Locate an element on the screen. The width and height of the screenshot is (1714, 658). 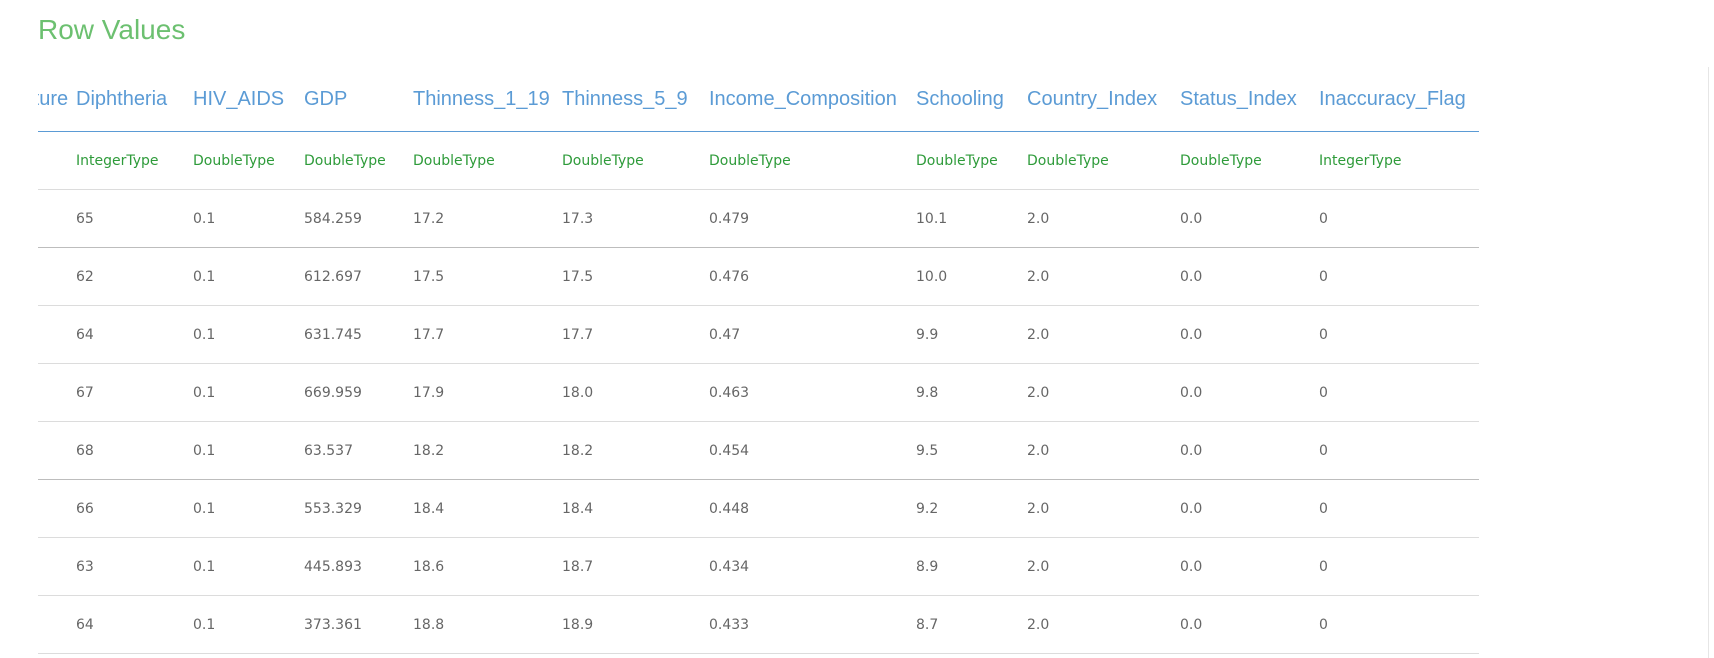
table-cell: 18.8 is located at coordinates (487, 624).